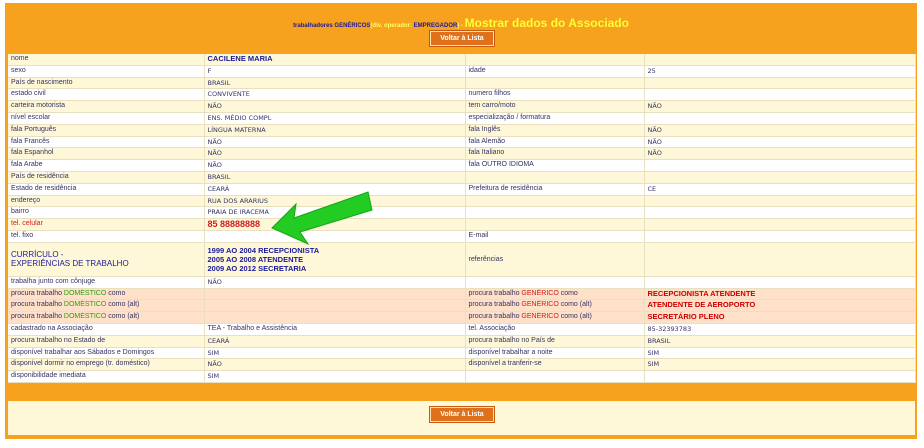  I want to click on estado-procura-value: CEARÁ, so click(335, 341).